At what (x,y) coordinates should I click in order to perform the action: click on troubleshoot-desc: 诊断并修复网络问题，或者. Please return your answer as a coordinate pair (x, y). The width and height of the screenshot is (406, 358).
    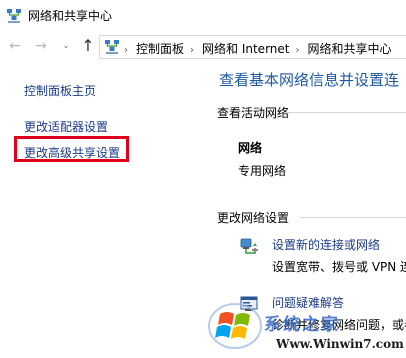
    Looking at the image, I should click on (339, 325).